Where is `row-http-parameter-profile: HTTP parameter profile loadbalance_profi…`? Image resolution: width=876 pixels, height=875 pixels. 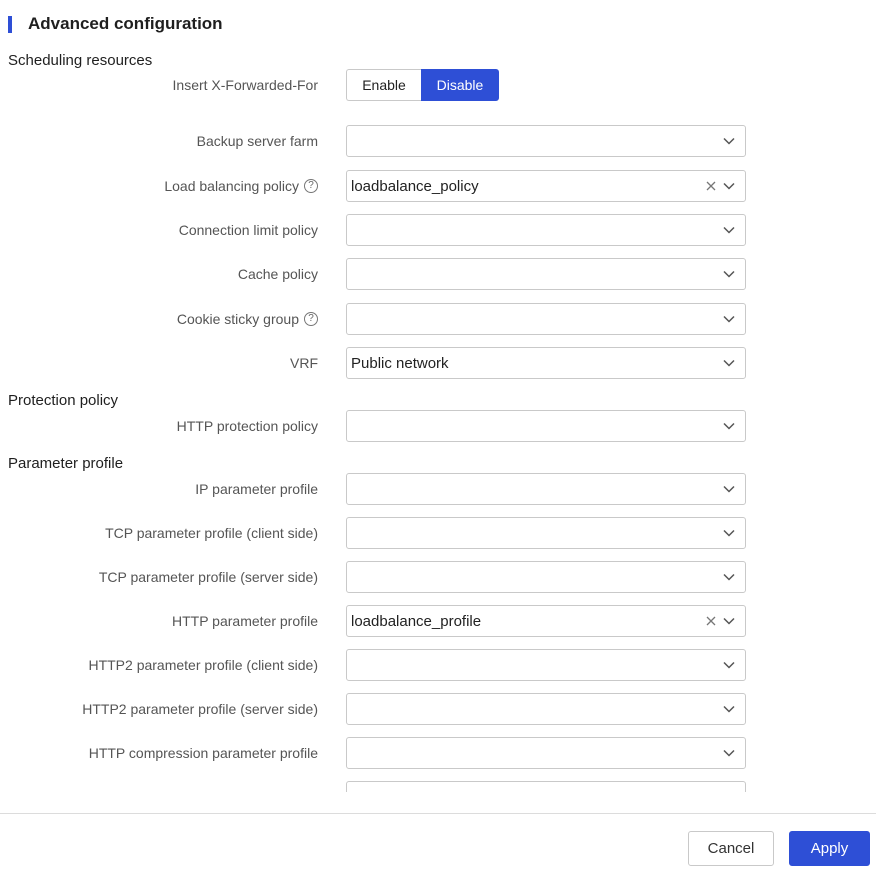 row-http-parameter-profile: HTTP parameter profile loadbalance_profi… is located at coordinates (438, 621).